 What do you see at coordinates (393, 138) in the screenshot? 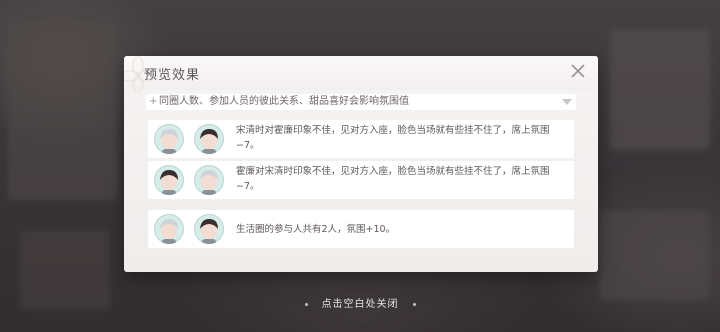
I see `effect-text: 宋清时对霍廉印象不佳，见对方入座，脸色当场就有些挂不住了，席上氛围−7。` at bounding box center [393, 138].